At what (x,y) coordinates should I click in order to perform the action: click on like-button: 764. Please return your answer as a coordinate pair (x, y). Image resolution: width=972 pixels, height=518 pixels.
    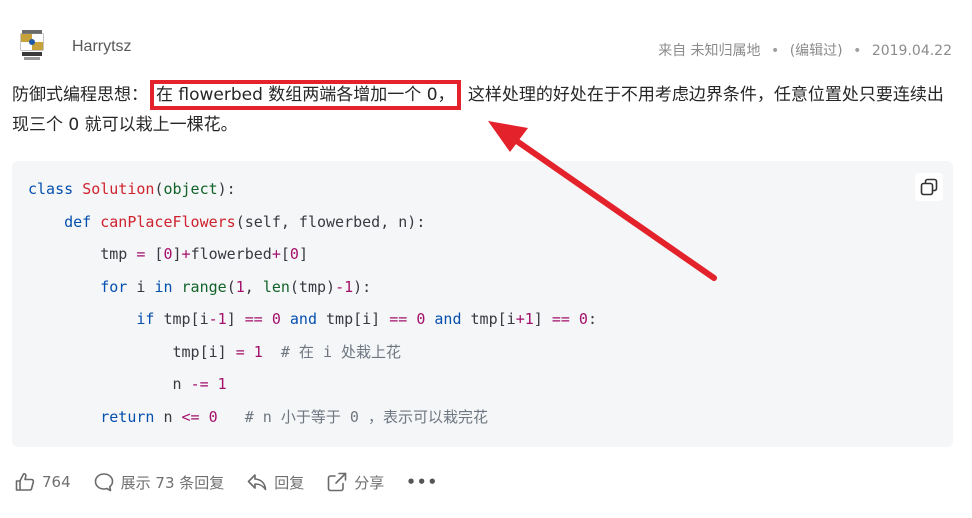
    Looking at the image, I should click on (42, 482).